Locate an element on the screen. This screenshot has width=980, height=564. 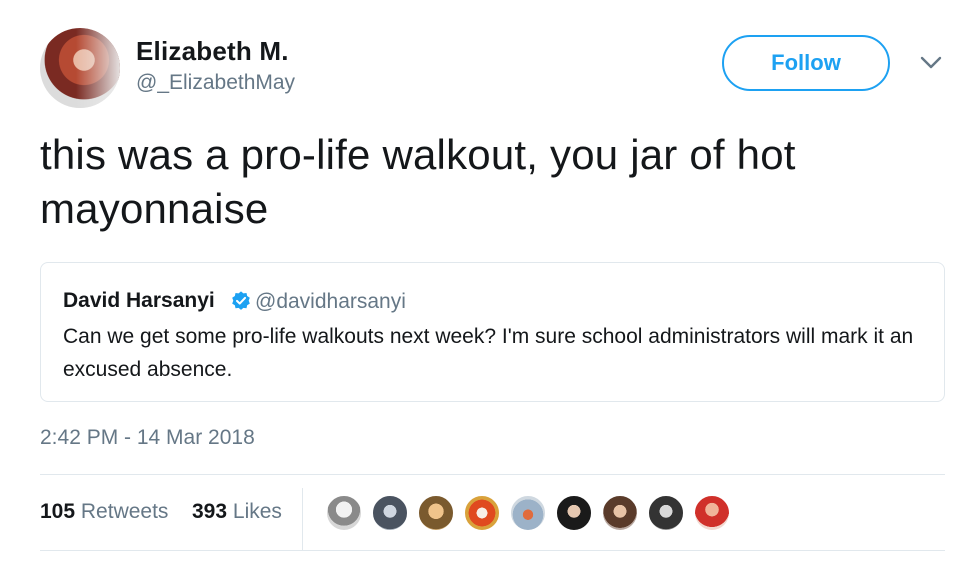
chevron-down-icon-svg is located at coordinates (931, 62).